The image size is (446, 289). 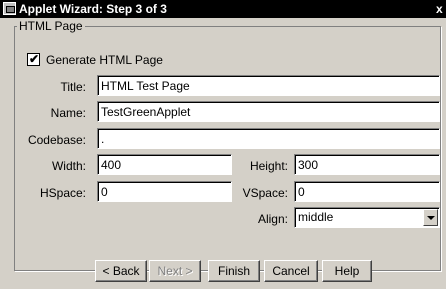 I want to click on cancel-button: Cancel, so click(x=291, y=271).